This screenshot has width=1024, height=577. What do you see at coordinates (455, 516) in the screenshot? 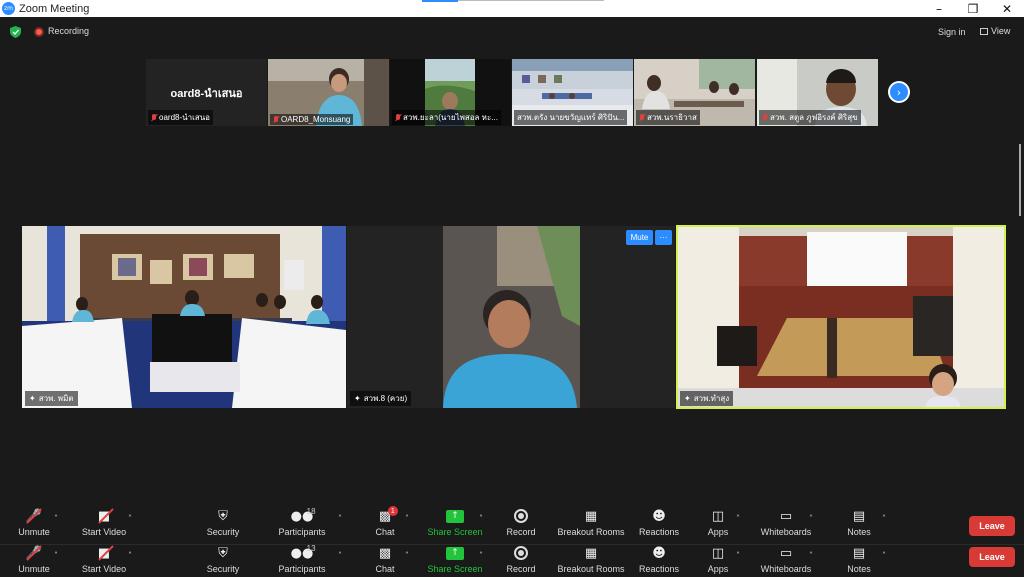
I see `share-screen-icon: ↑` at bounding box center [455, 516].